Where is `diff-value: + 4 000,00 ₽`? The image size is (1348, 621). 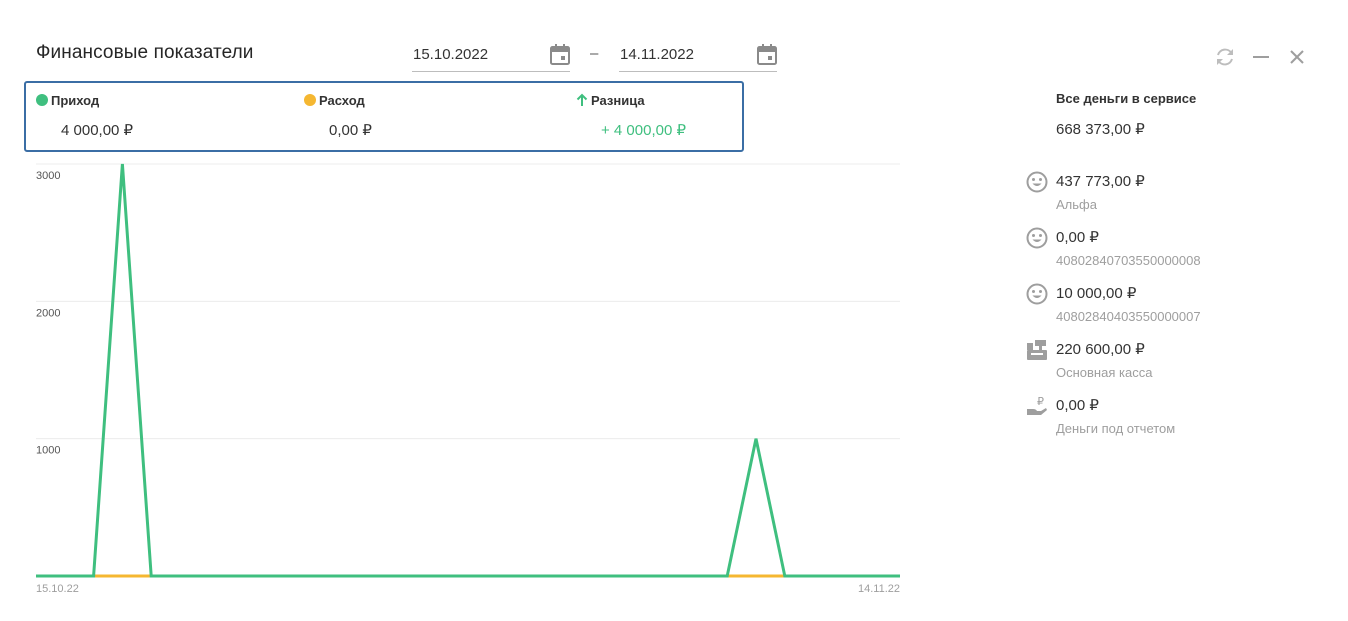 diff-value: + 4 000,00 ₽ is located at coordinates (644, 130).